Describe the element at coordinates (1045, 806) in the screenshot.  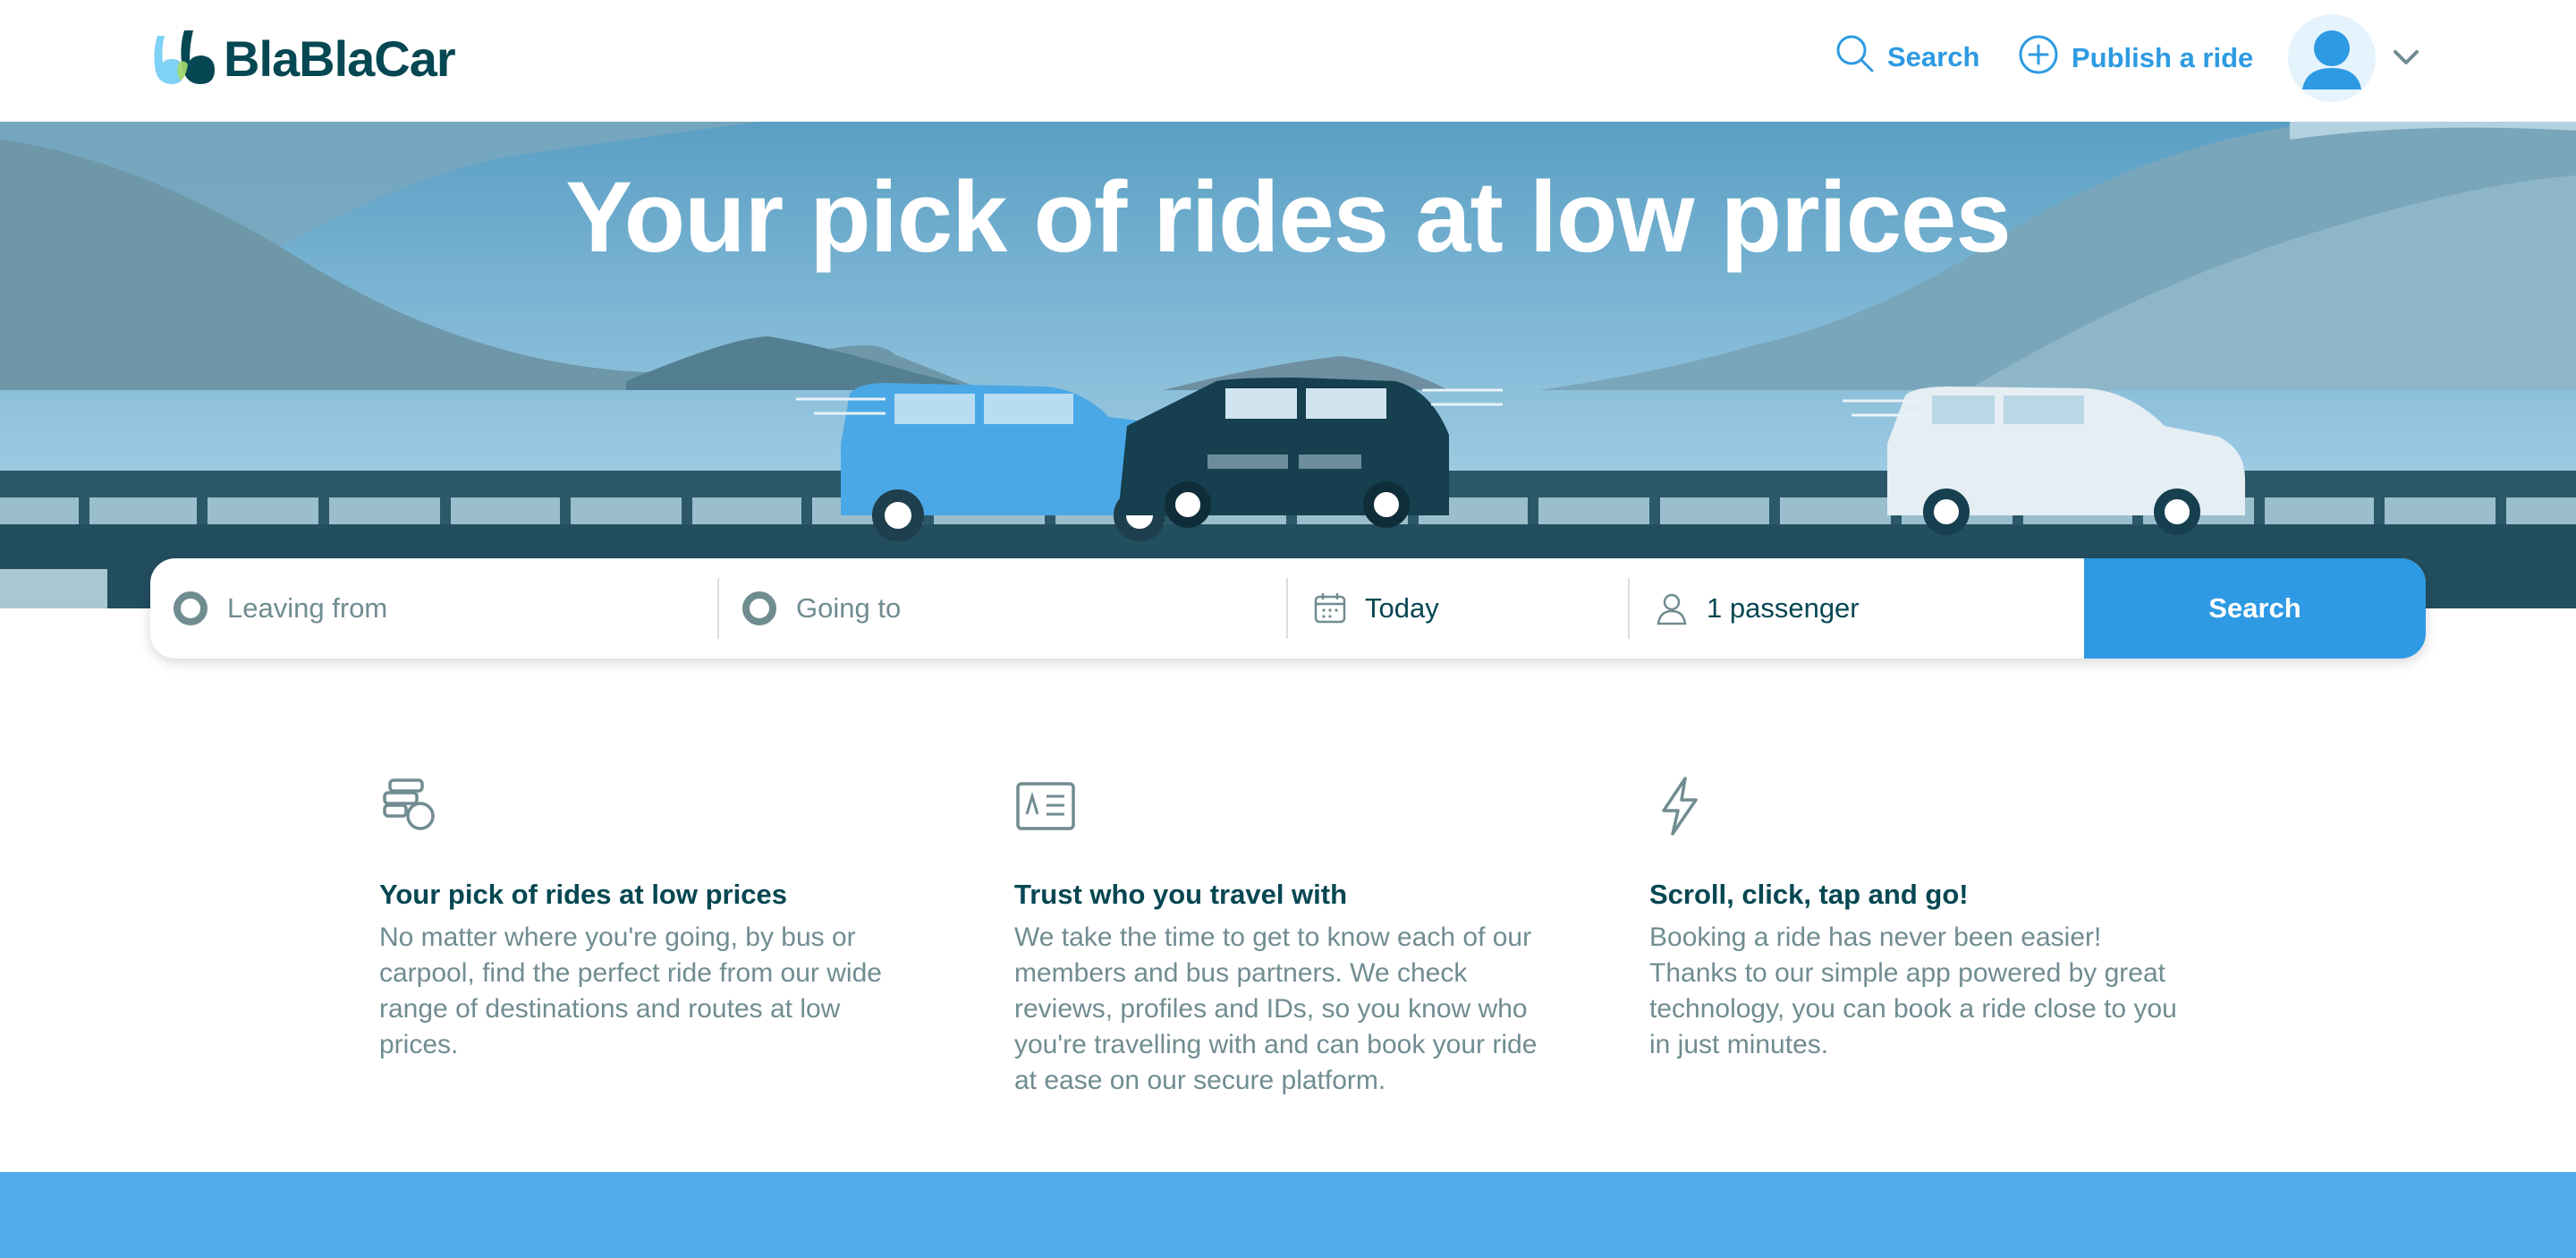
I see `id-card-icon` at that location.